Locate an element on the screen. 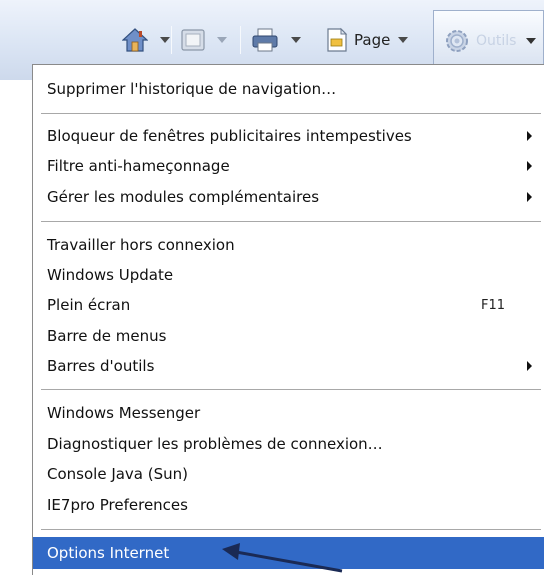 The width and height of the screenshot is (544, 575). menu-item-menu-bar: Barre de menus is located at coordinates (288, 336).